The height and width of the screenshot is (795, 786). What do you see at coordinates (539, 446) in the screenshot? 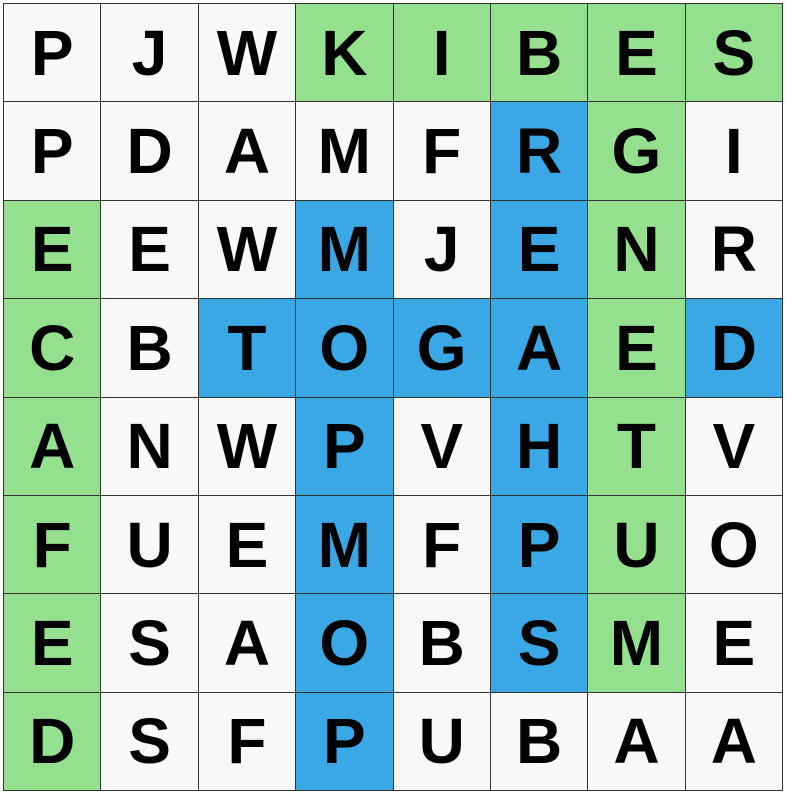
I see `grid-cell-r5-c6: H` at bounding box center [539, 446].